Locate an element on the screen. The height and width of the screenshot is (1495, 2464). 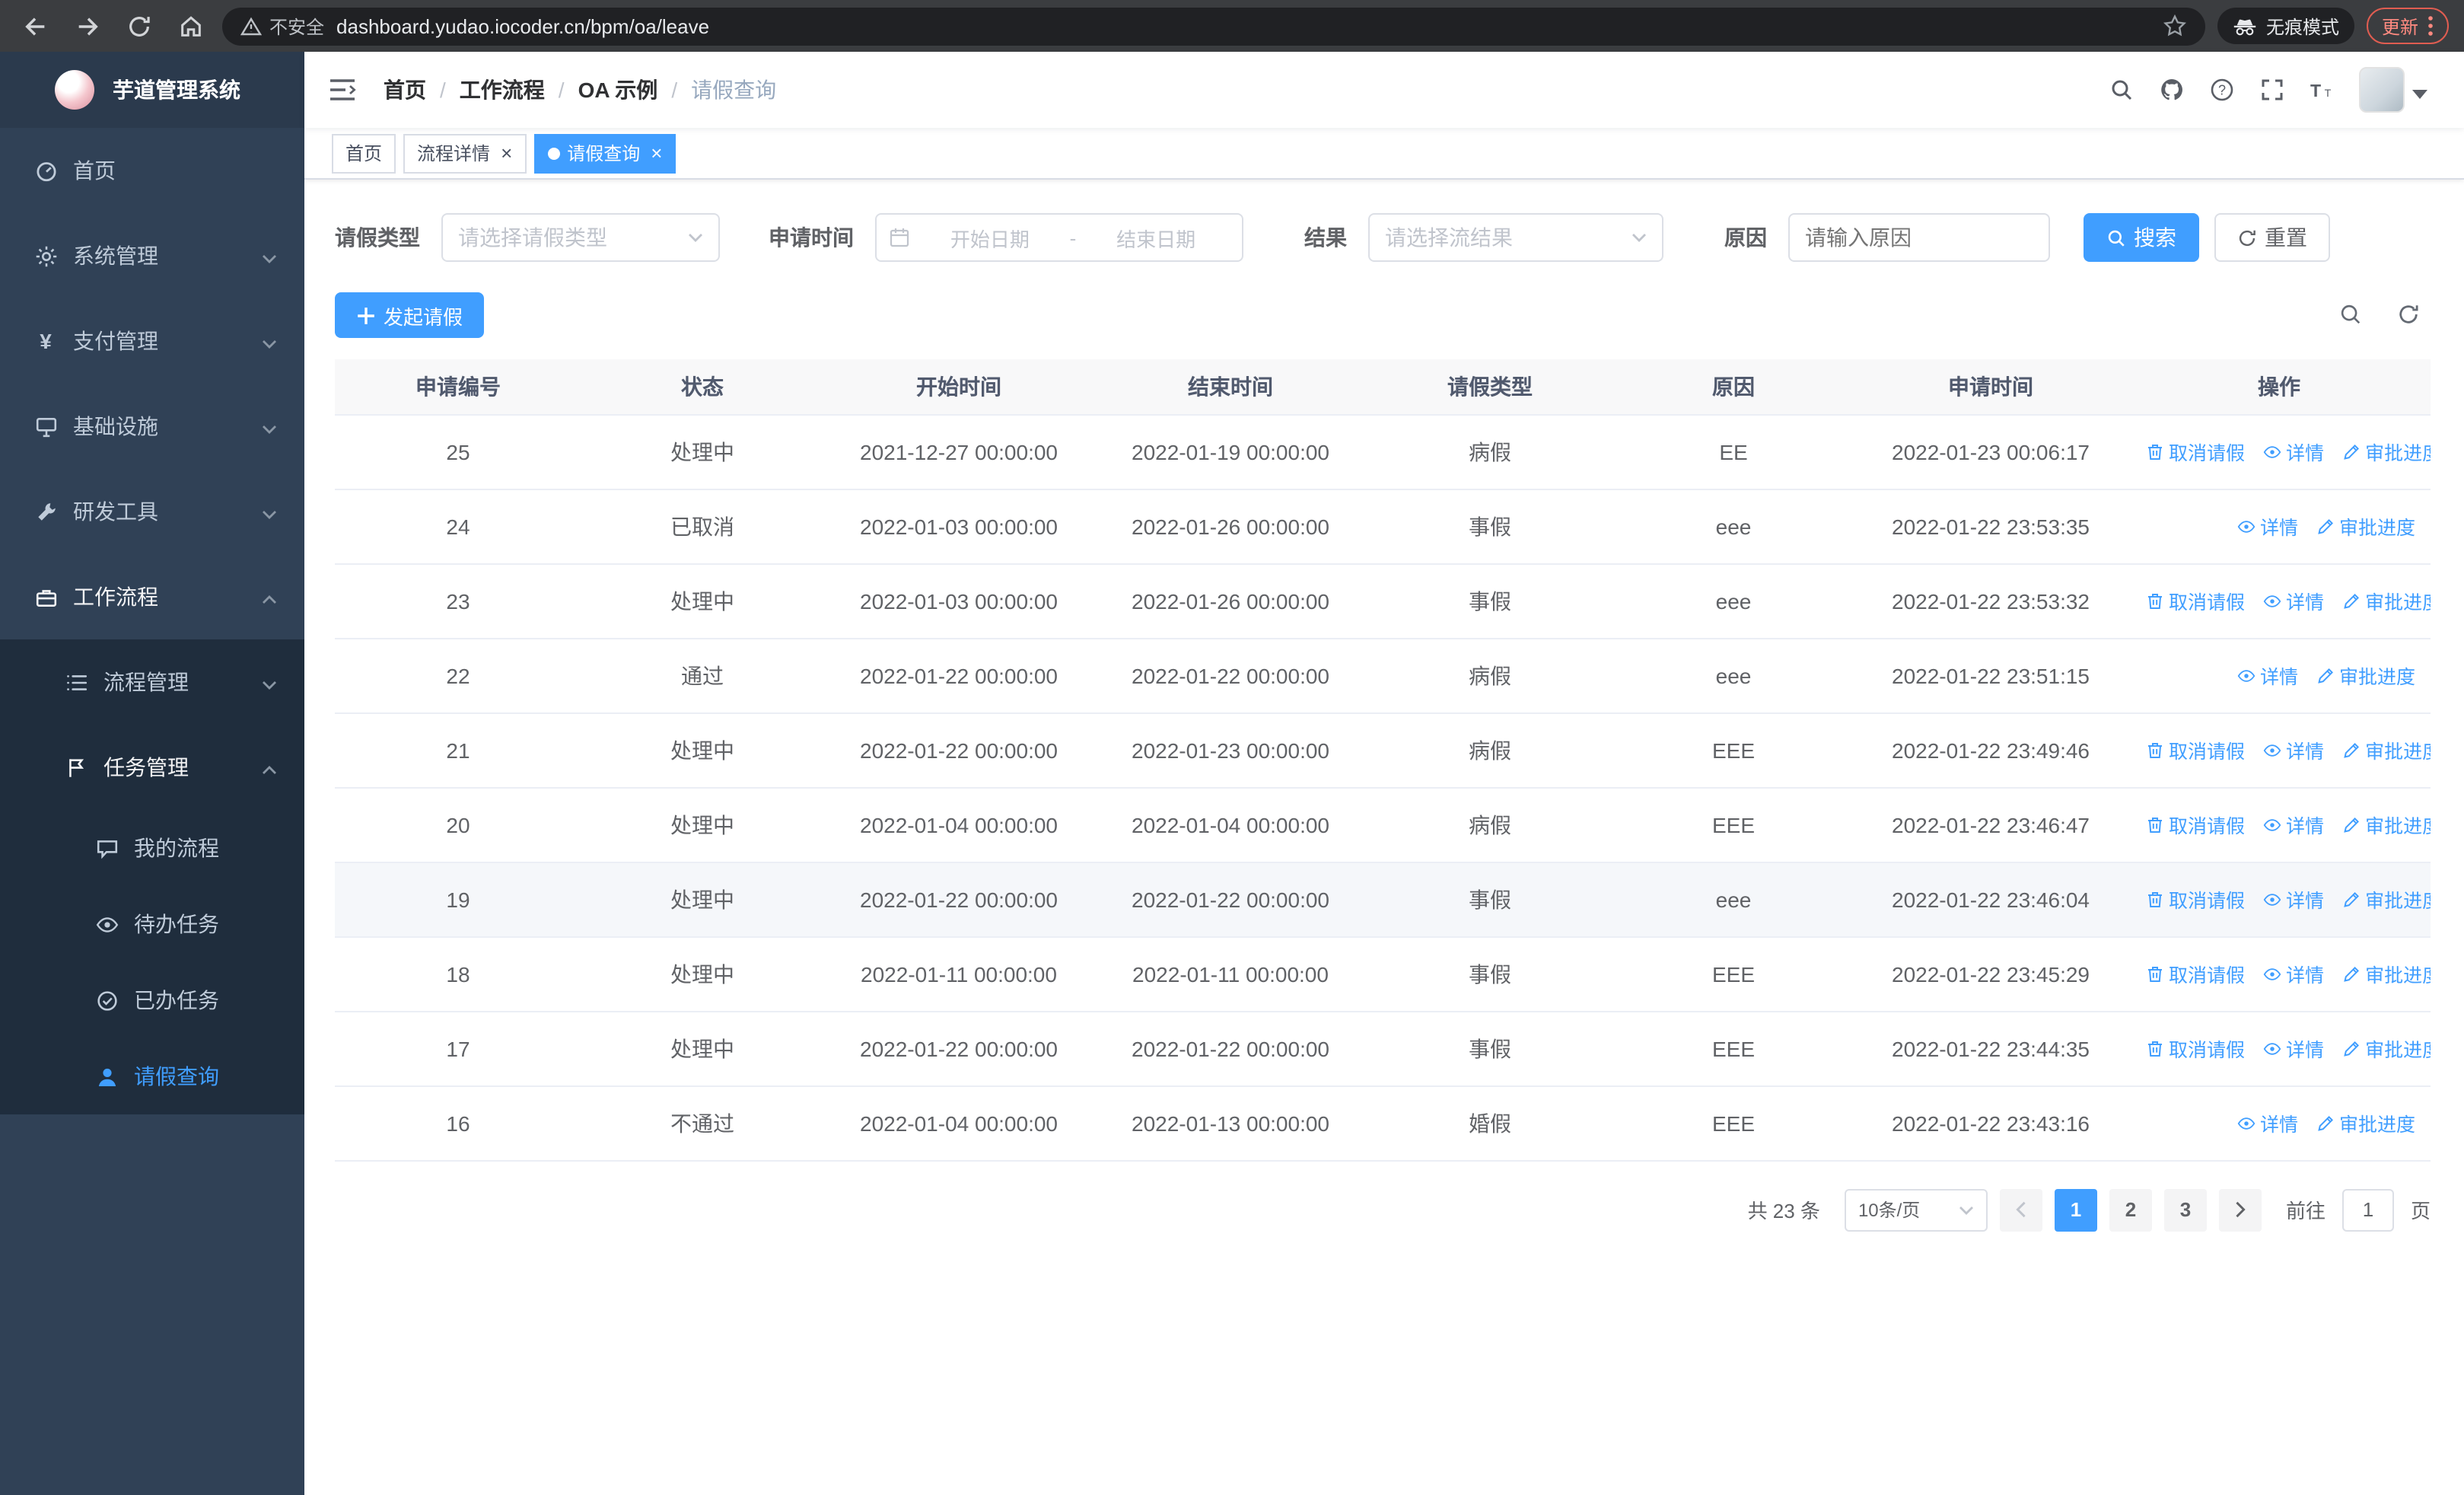
monitor-icon is located at coordinates (45, 426).